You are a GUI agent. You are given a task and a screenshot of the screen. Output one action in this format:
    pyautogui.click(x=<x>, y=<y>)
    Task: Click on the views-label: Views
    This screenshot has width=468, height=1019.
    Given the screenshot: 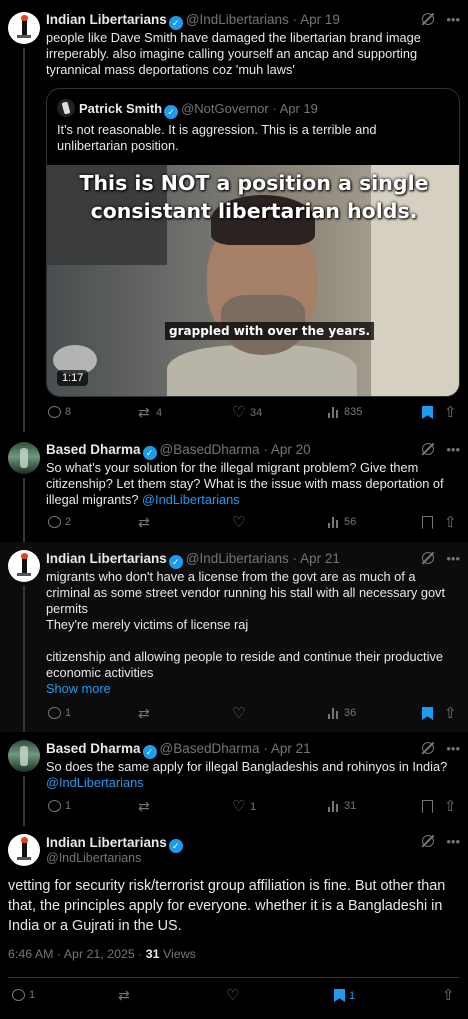 What is the action you would take?
    pyautogui.click(x=177, y=954)
    